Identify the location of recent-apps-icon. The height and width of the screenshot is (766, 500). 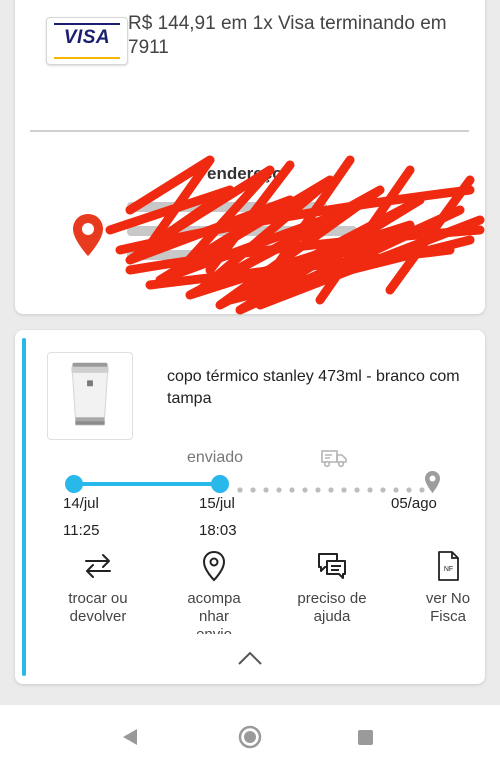
(365, 737).